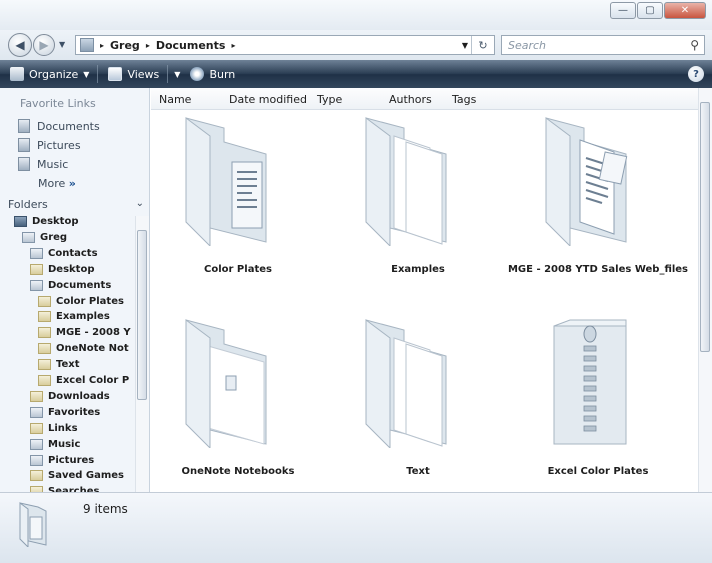 Image resolution: width=712 pixels, height=563 pixels. Describe the element at coordinates (238, 471) in the screenshot. I see `folder-label: OneNote Notebooks` at that location.